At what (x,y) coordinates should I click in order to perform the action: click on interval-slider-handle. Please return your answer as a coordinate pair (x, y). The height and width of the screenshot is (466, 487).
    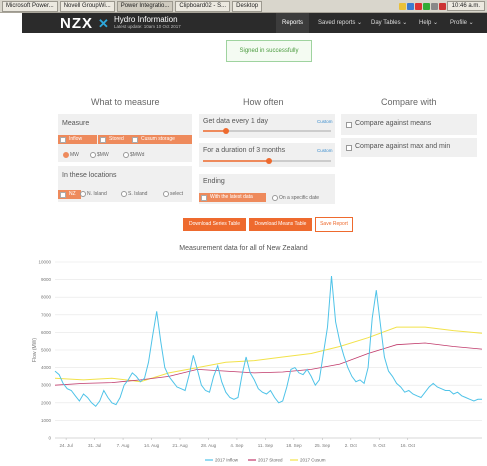
    Looking at the image, I should click on (226, 130).